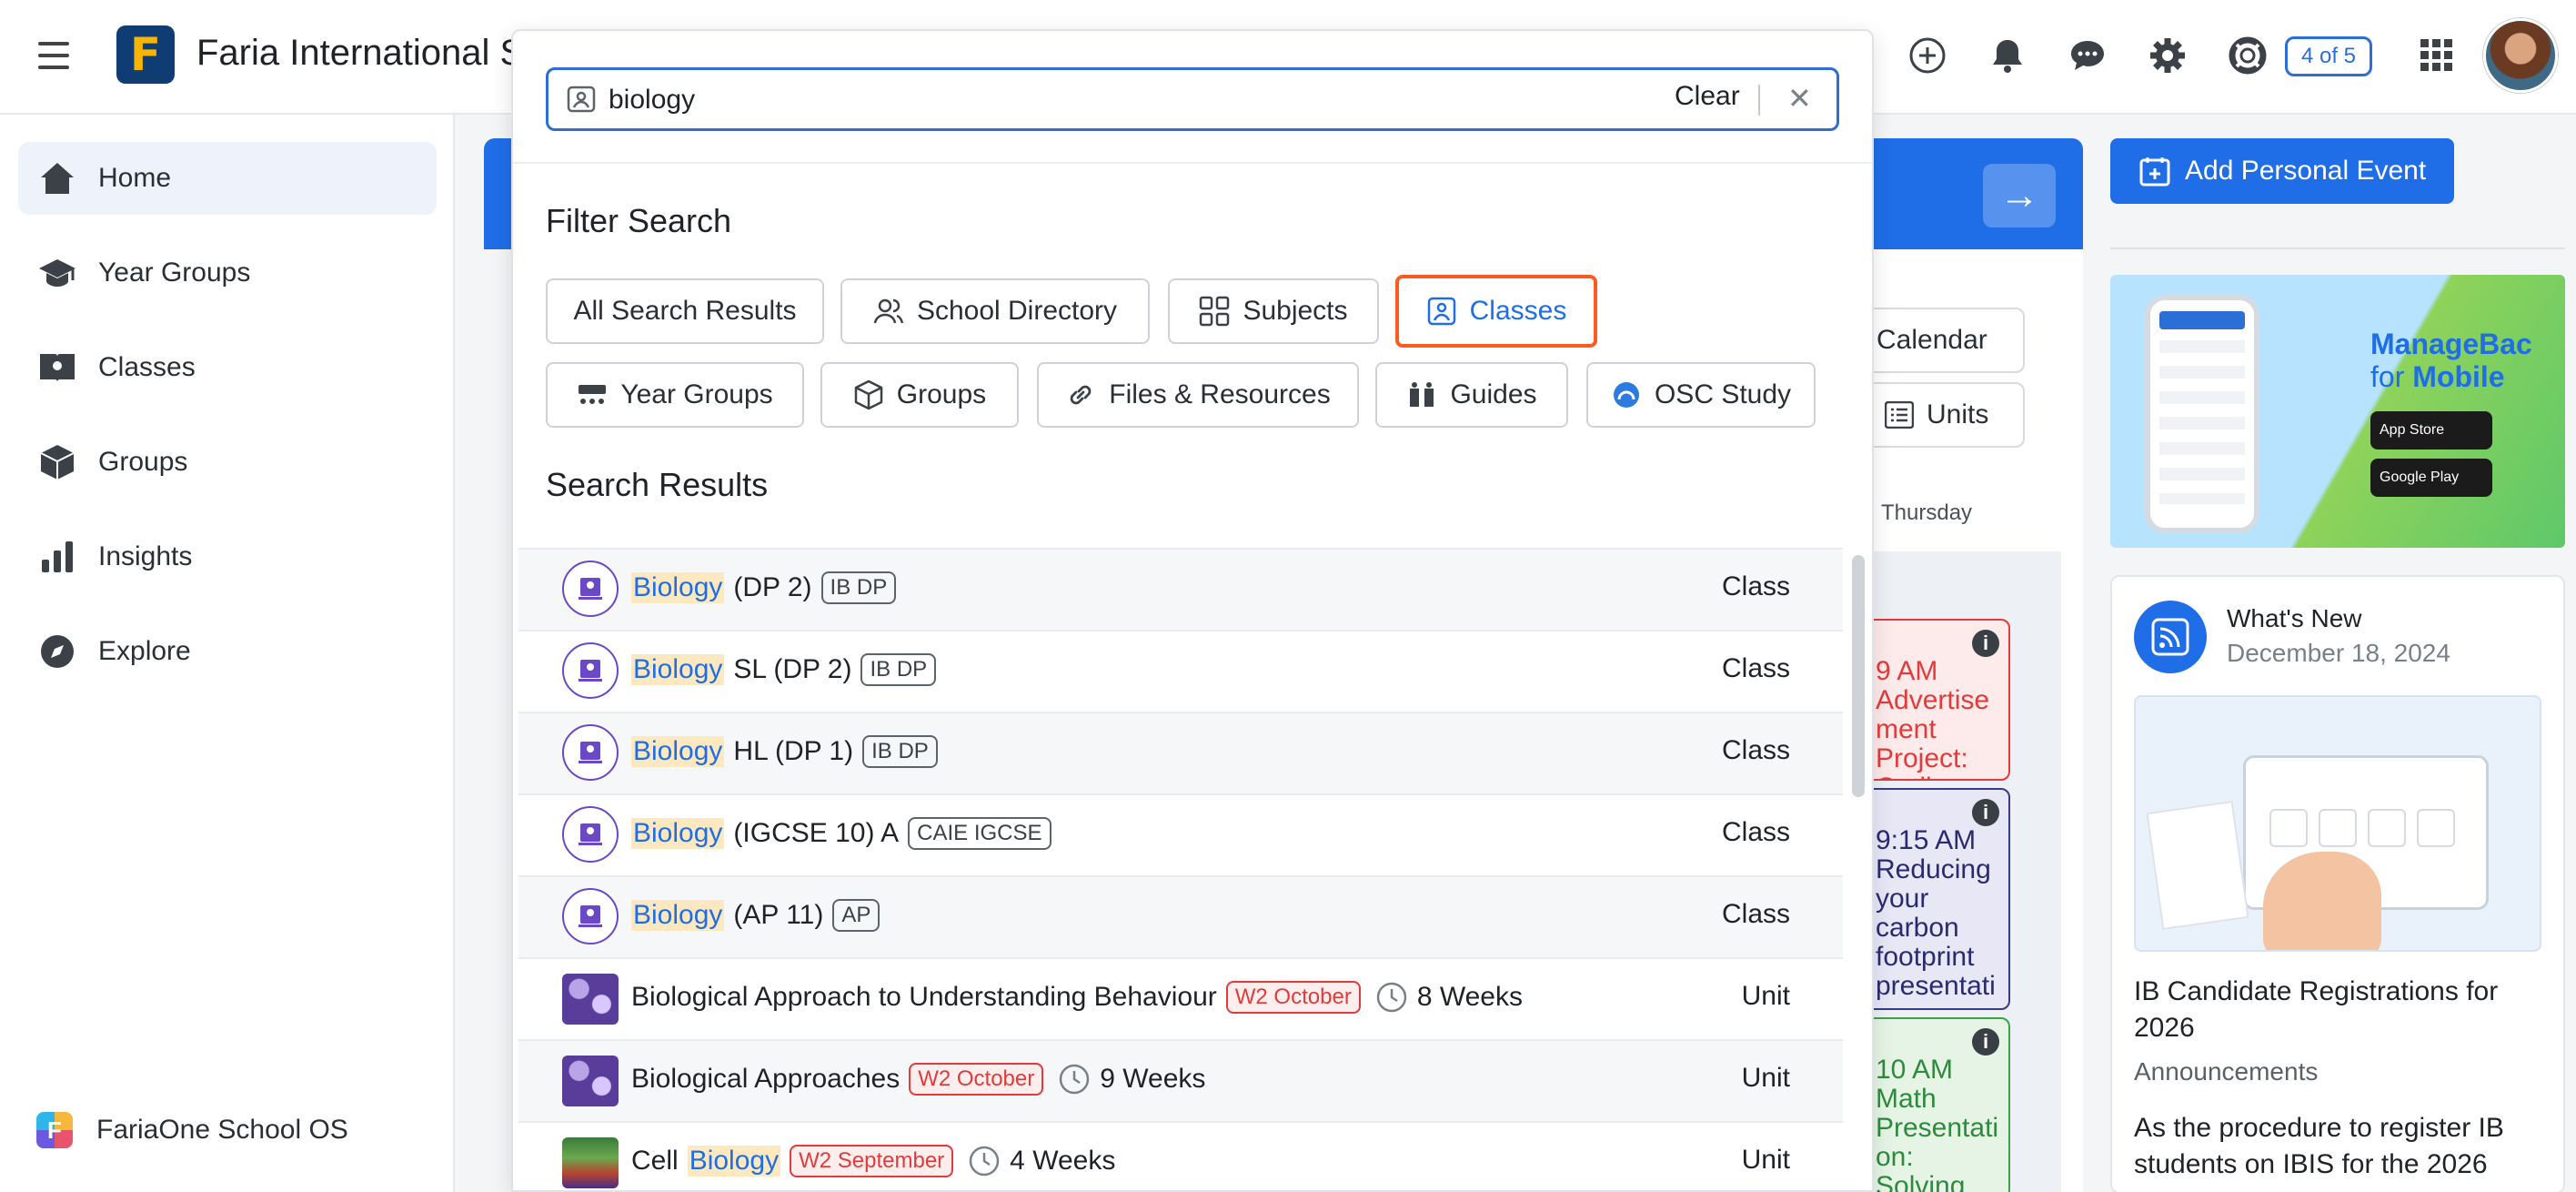  Describe the element at coordinates (1493, 394) in the screenshot. I see `filter-label: Guides` at that location.